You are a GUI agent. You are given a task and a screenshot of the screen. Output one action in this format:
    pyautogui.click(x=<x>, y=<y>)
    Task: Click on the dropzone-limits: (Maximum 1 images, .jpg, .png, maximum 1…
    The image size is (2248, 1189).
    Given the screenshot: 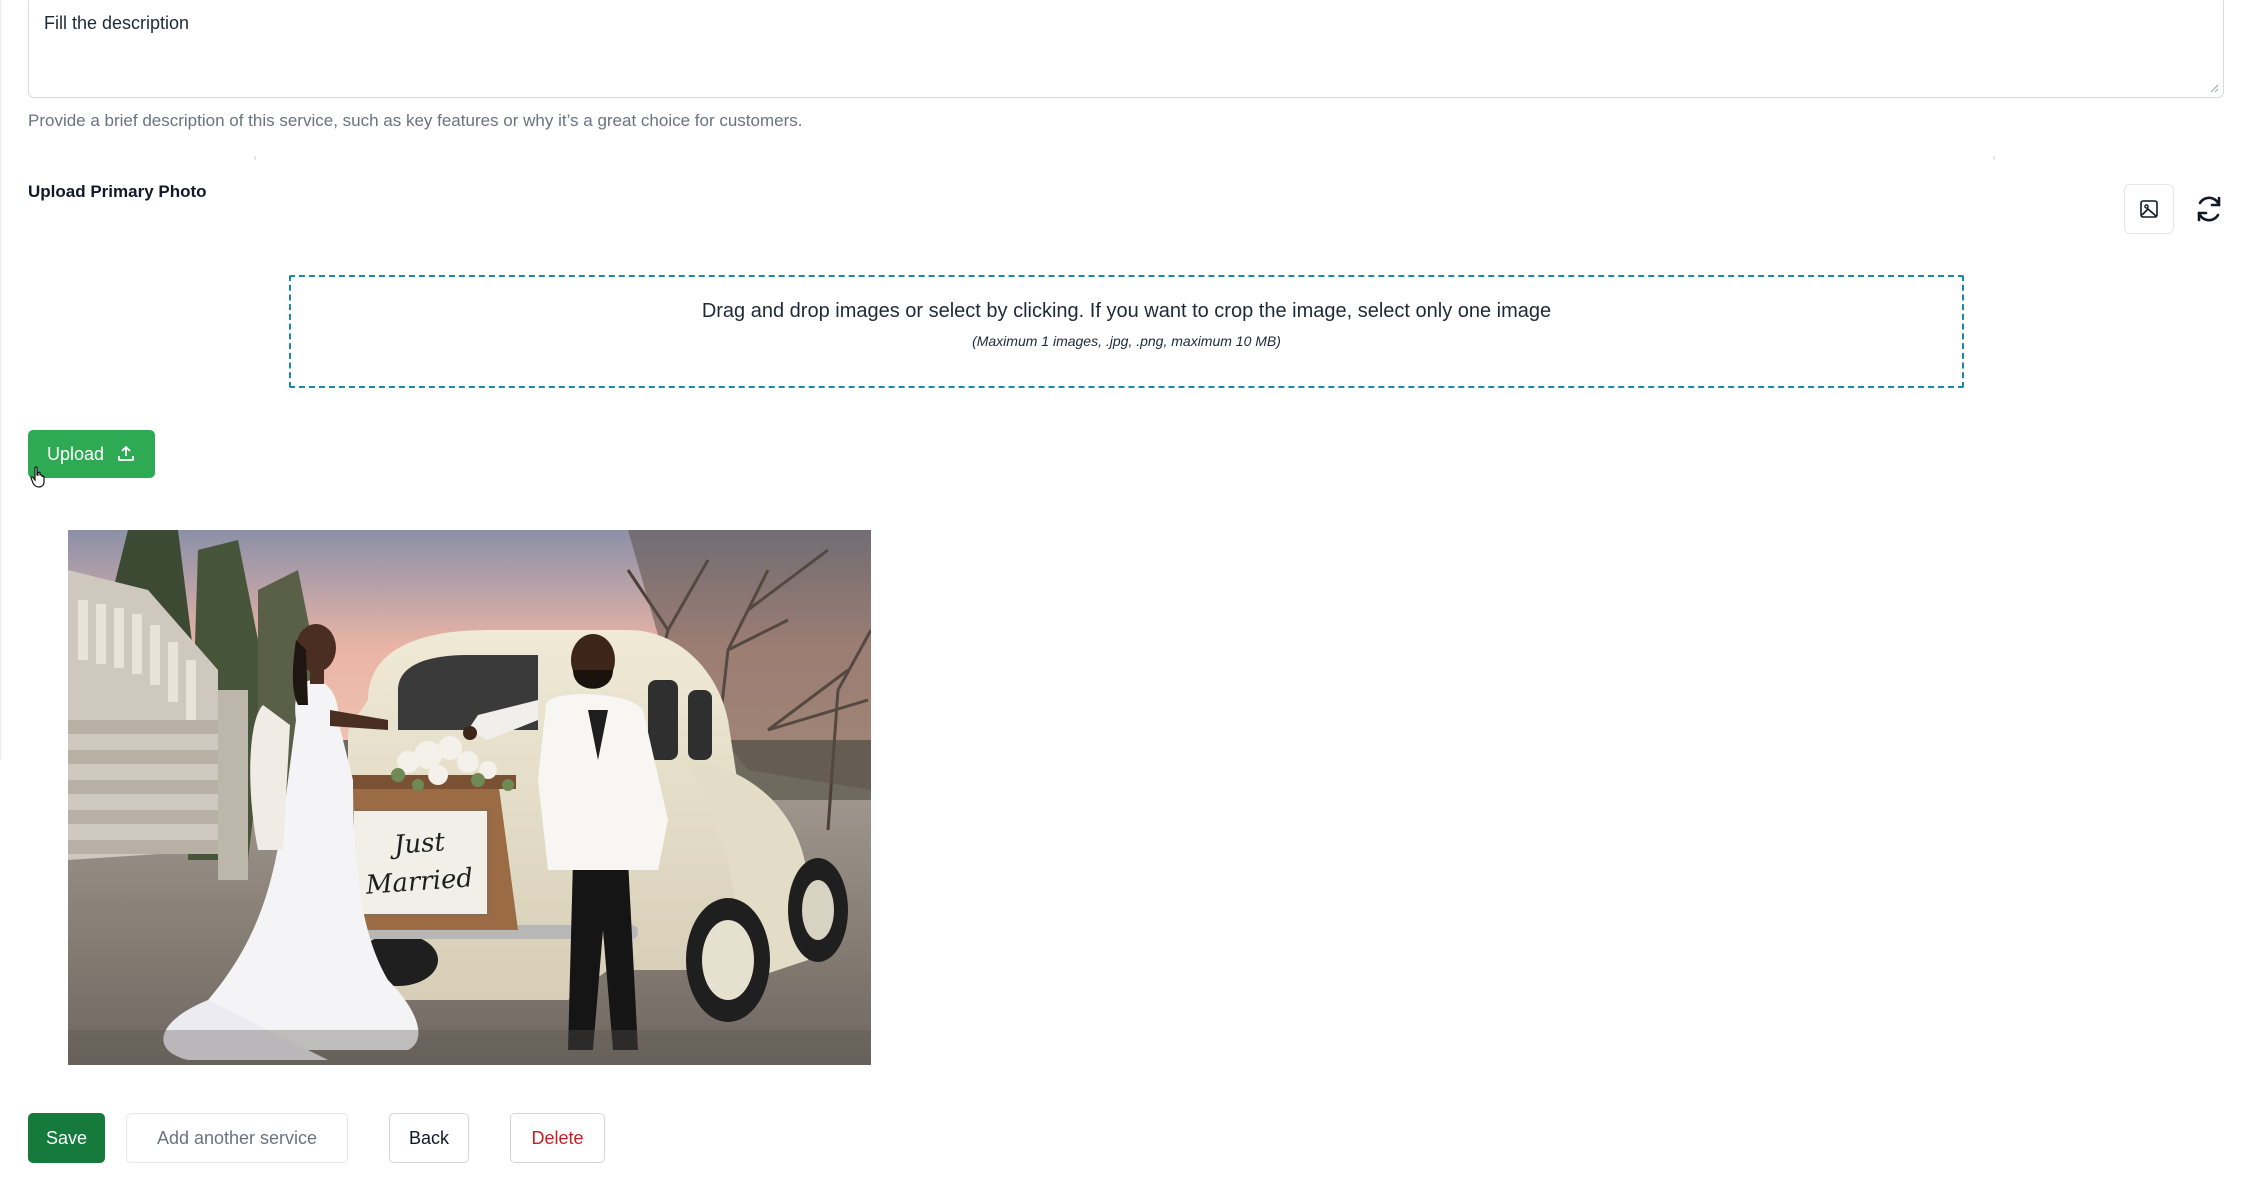 What is the action you would take?
    pyautogui.click(x=1126, y=341)
    